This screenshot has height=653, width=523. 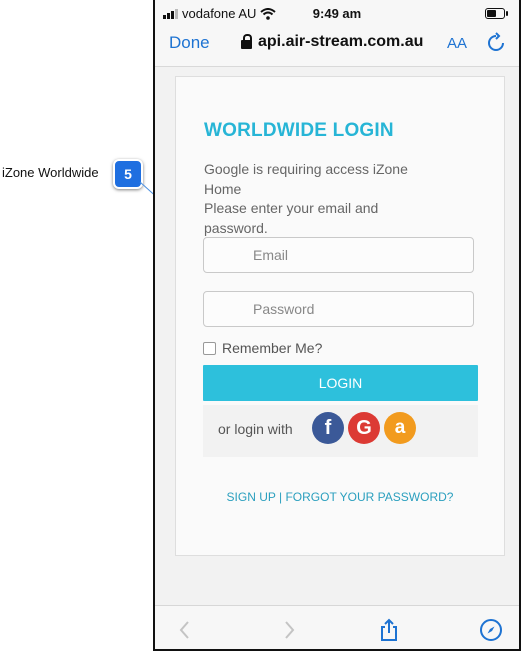 I want to click on done-button: Done, so click(x=189, y=43).